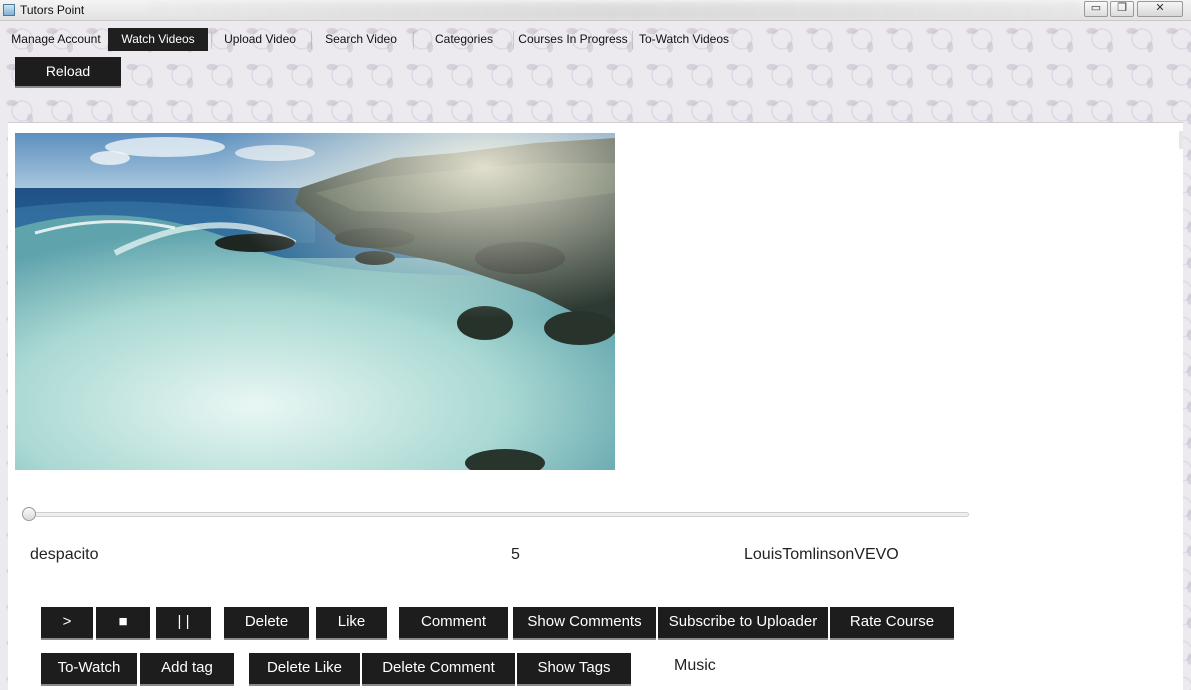  I want to click on tab-upload-video: Upload Video, so click(260, 39).